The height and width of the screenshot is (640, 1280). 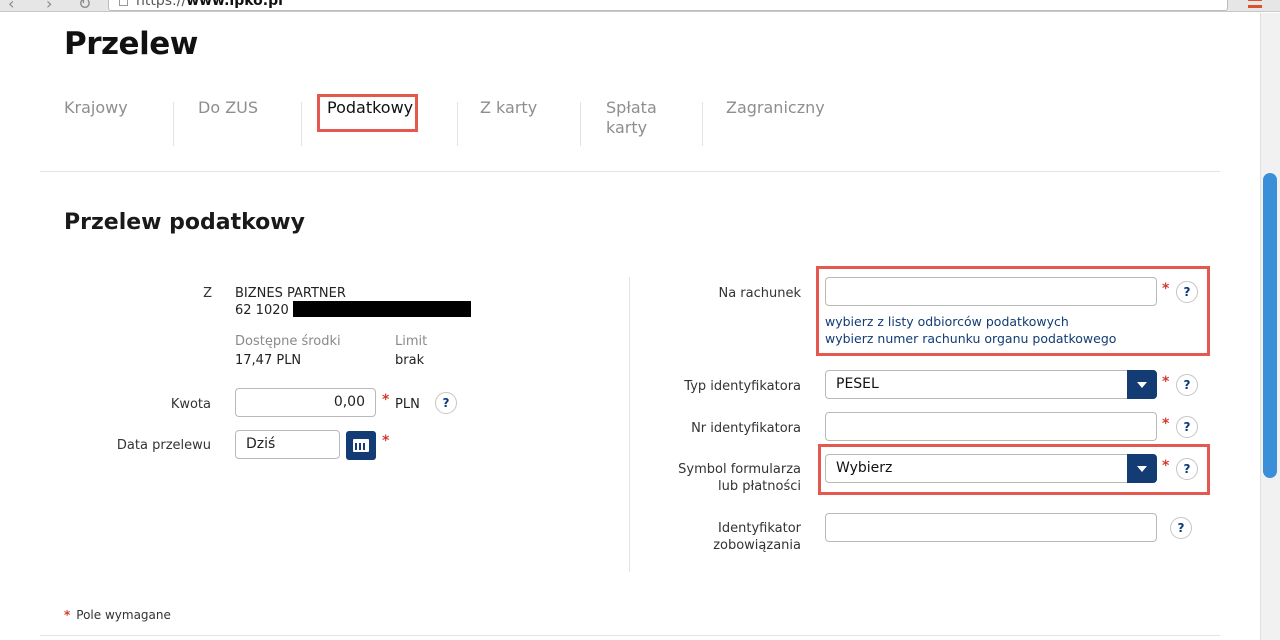 I want to click on id-type-selected-value: PESEL, so click(x=857, y=384).